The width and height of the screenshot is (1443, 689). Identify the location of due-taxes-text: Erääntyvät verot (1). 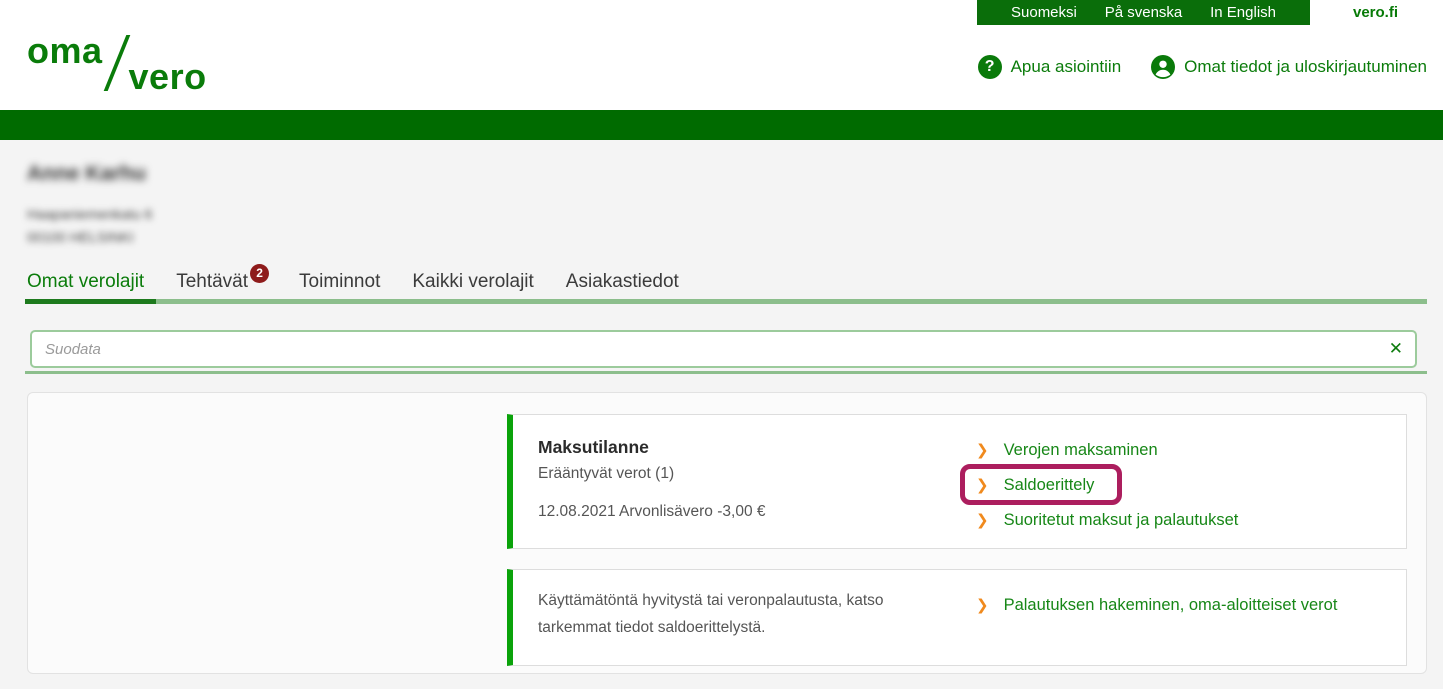
(606, 473).